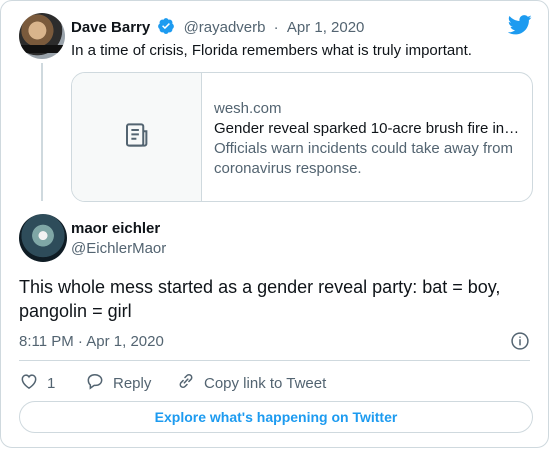 The image size is (550, 449). Describe the element at coordinates (132, 383) in the screenshot. I see `reply-label: Reply` at that location.